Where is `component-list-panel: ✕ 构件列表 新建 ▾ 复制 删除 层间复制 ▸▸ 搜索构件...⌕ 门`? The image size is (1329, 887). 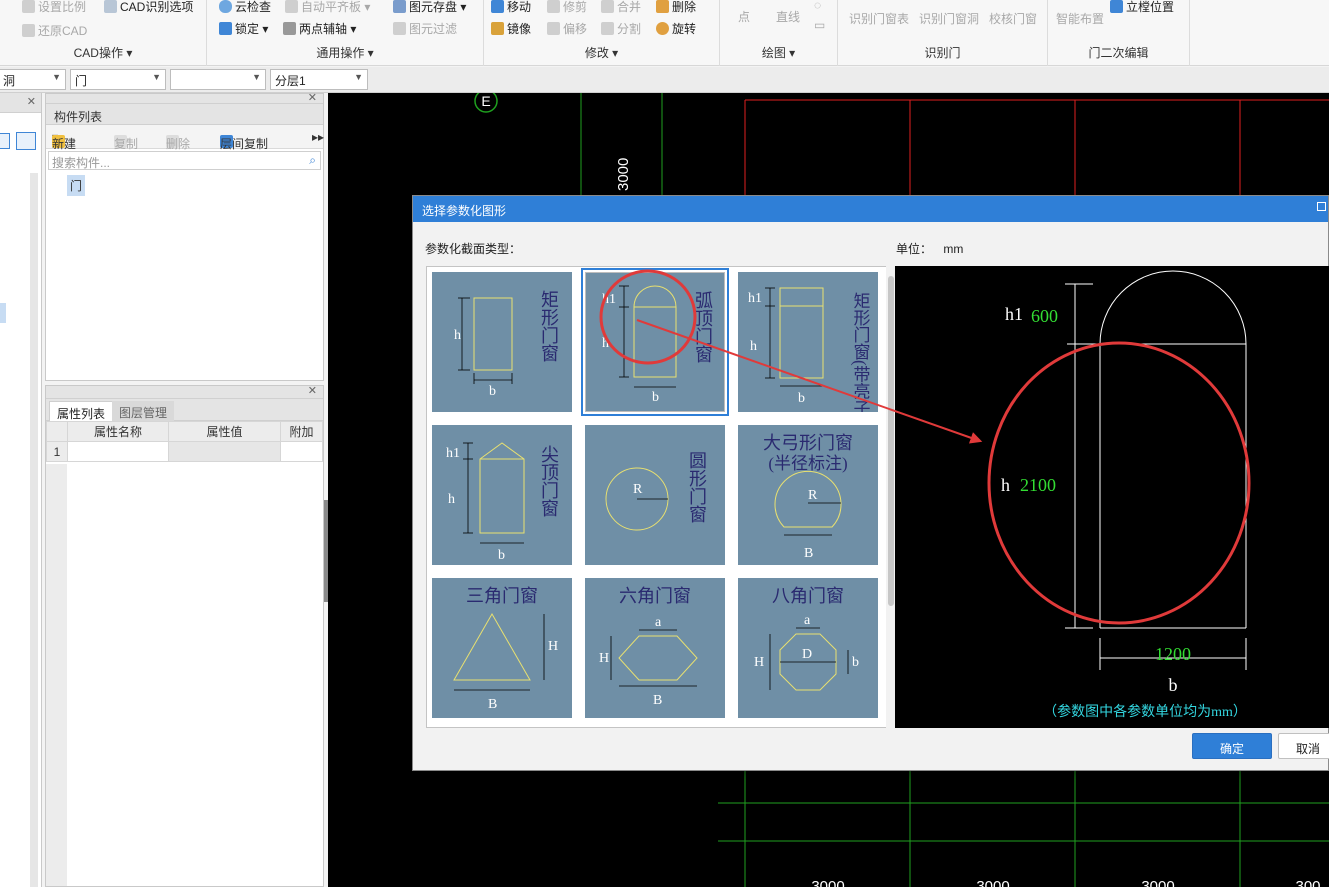
component-list-panel: ✕ 构件列表 新建 ▾ 复制 删除 层间复制 ▸▸ 搜索构件...⌕ 门 is located at coordinates (184, 236).